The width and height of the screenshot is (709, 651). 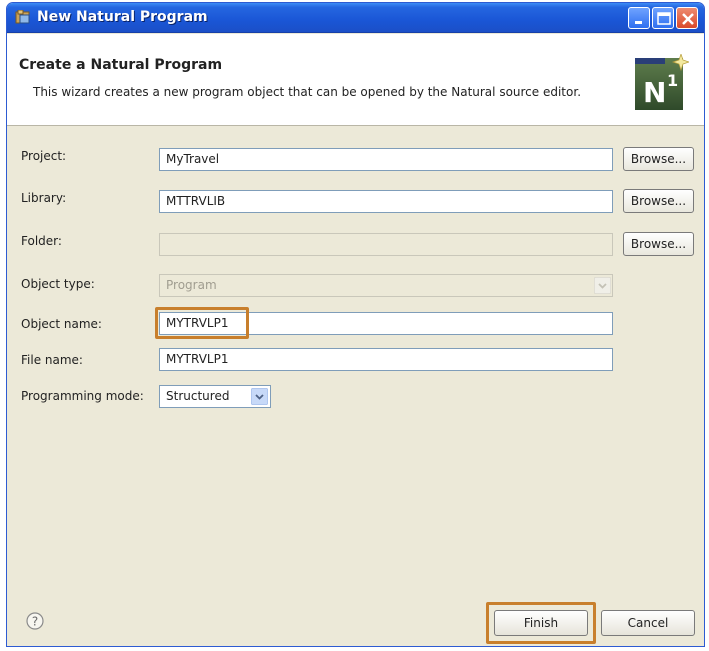 I want to click on maximize-button, so click(x=663, y=18).